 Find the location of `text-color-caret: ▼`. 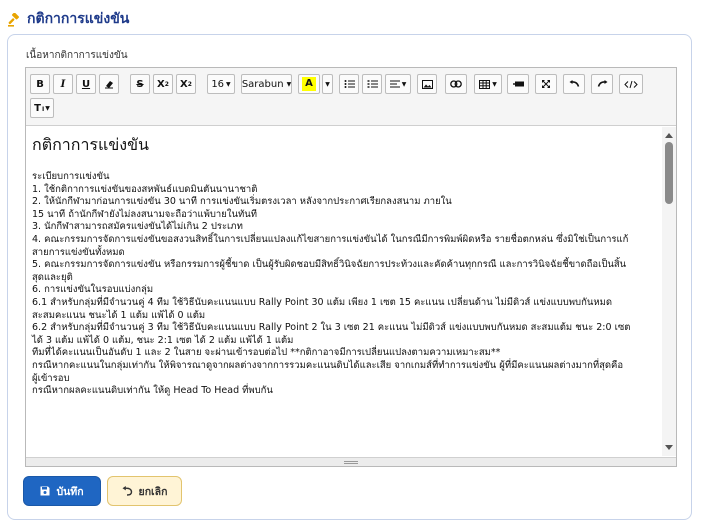

text-color-caret: ▼ is located at coordinates (327, 84).